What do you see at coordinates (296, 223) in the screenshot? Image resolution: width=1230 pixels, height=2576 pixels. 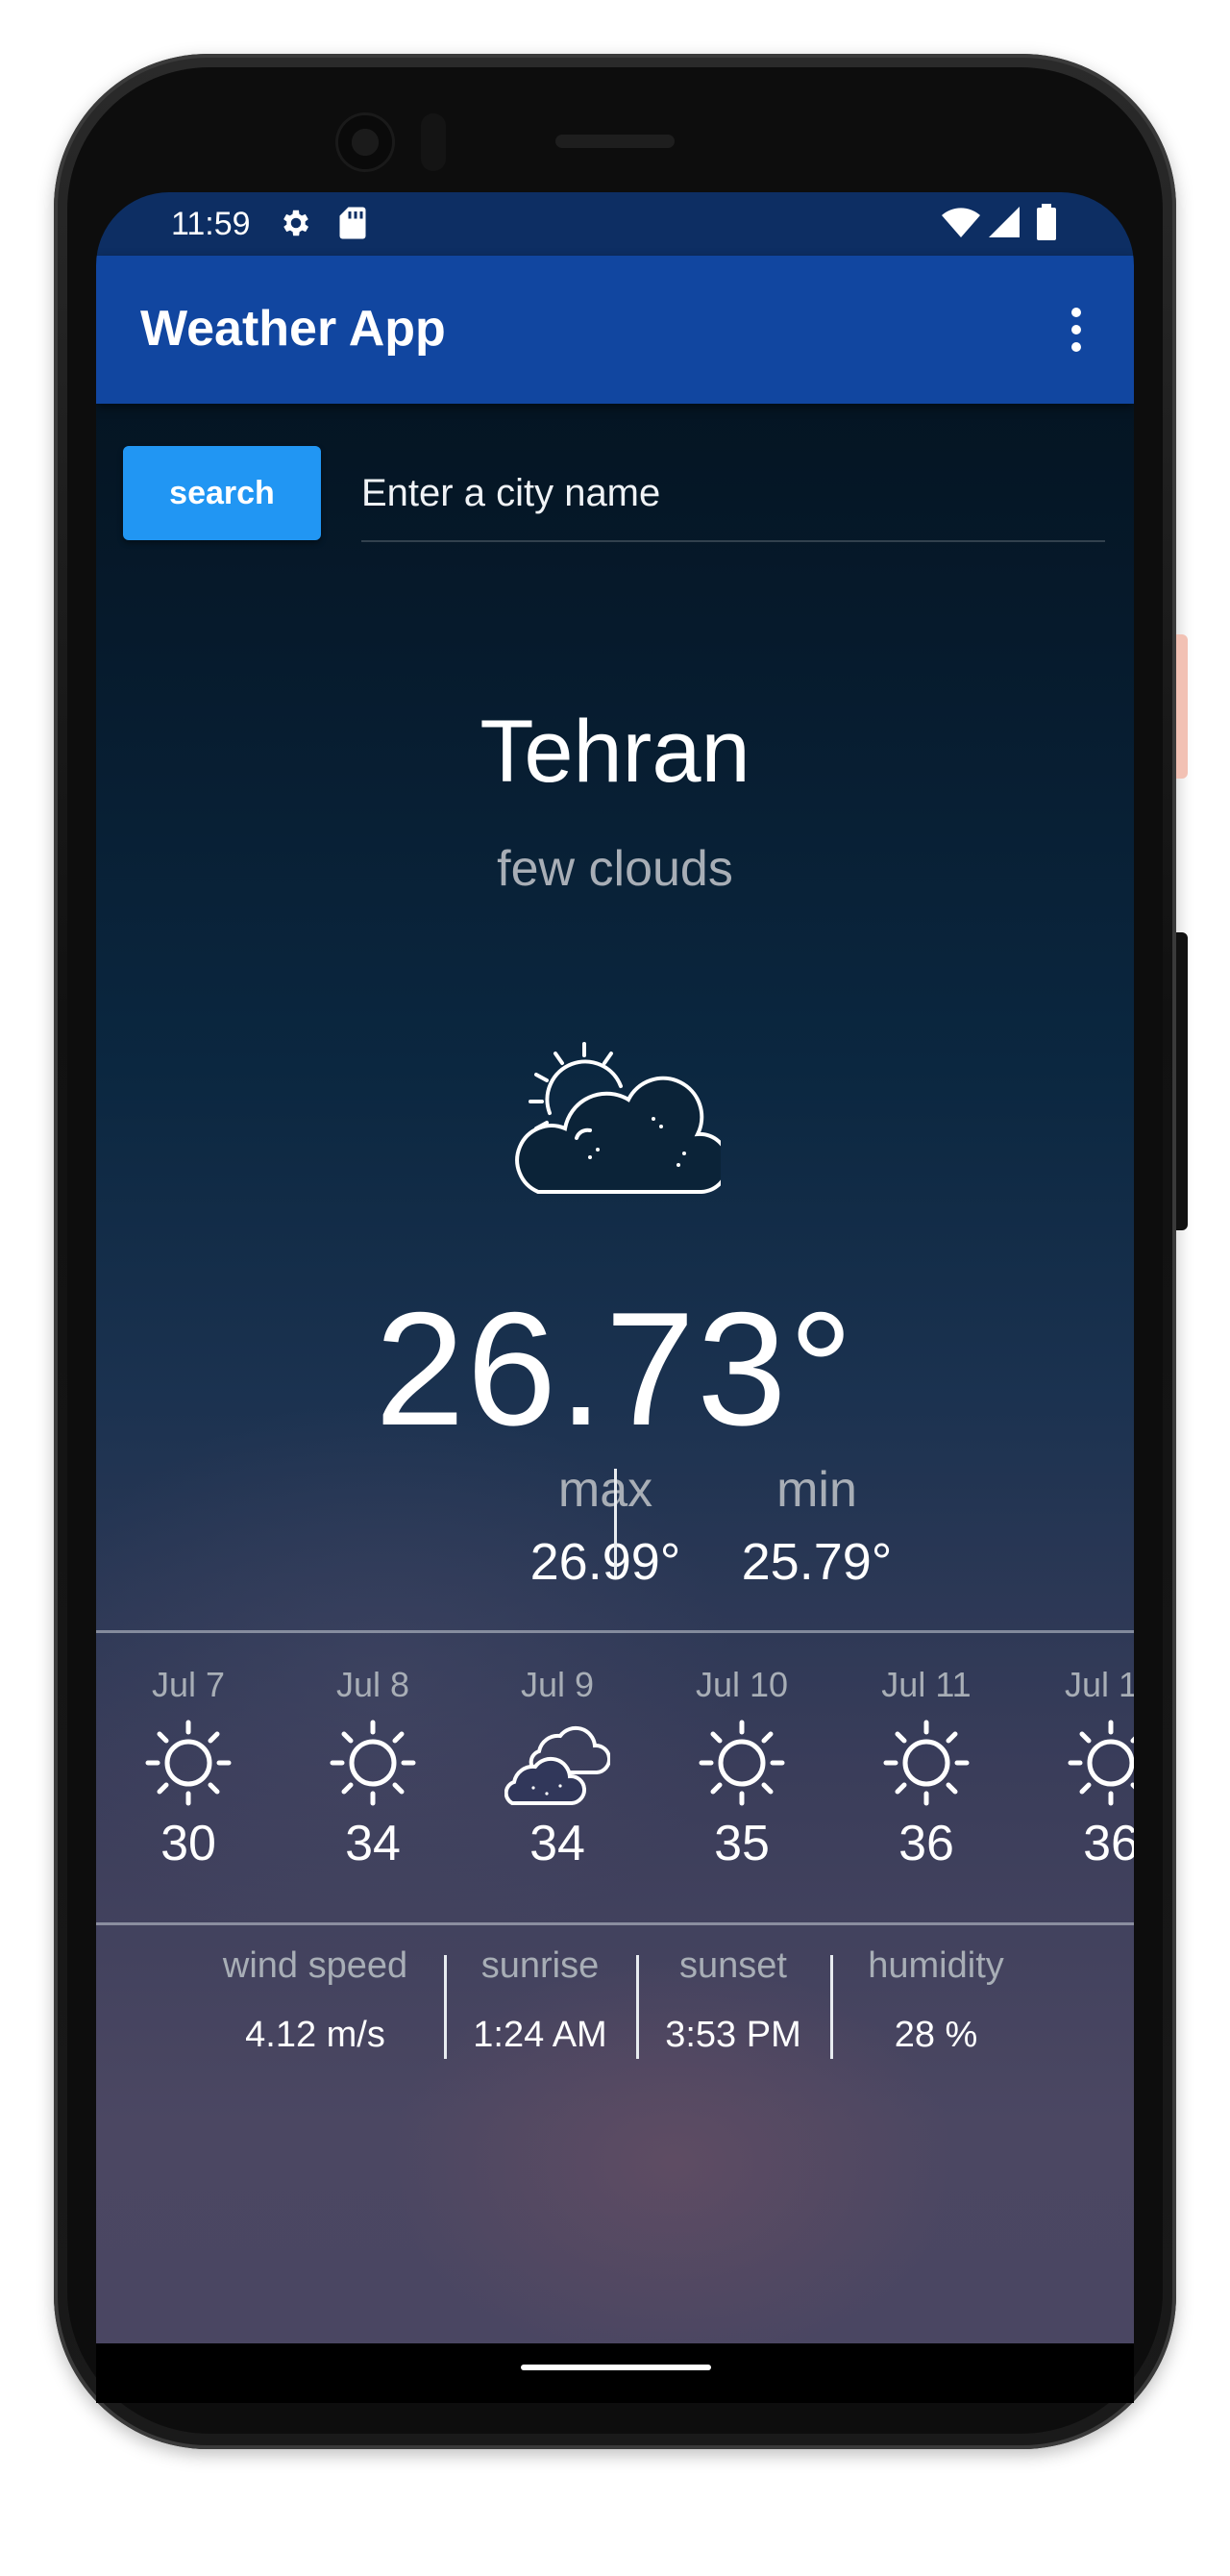 I see `gear-icon` at bounding box center [296, 223].